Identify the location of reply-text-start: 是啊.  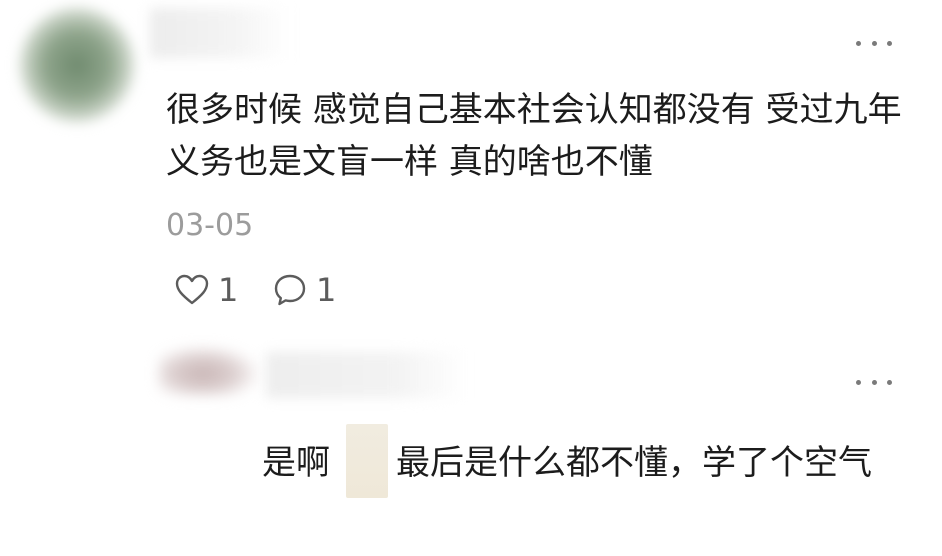
(296, 463).